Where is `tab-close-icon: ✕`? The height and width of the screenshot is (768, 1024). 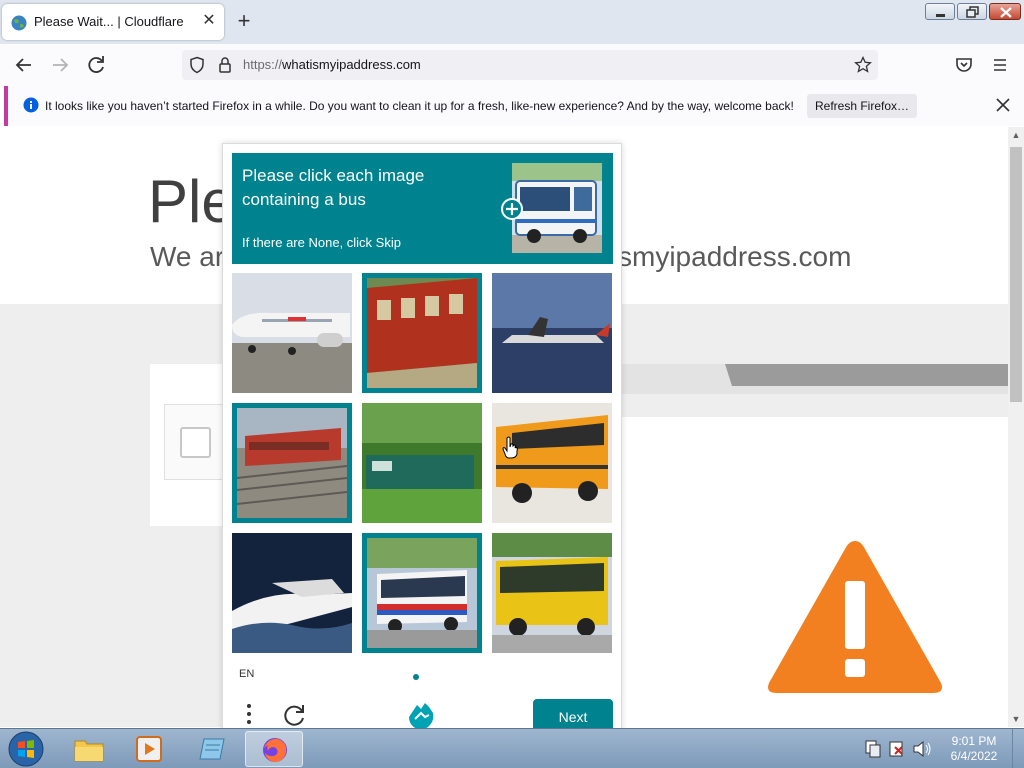
tab-close-icon: ✕ is located at coordinates (209, 21).